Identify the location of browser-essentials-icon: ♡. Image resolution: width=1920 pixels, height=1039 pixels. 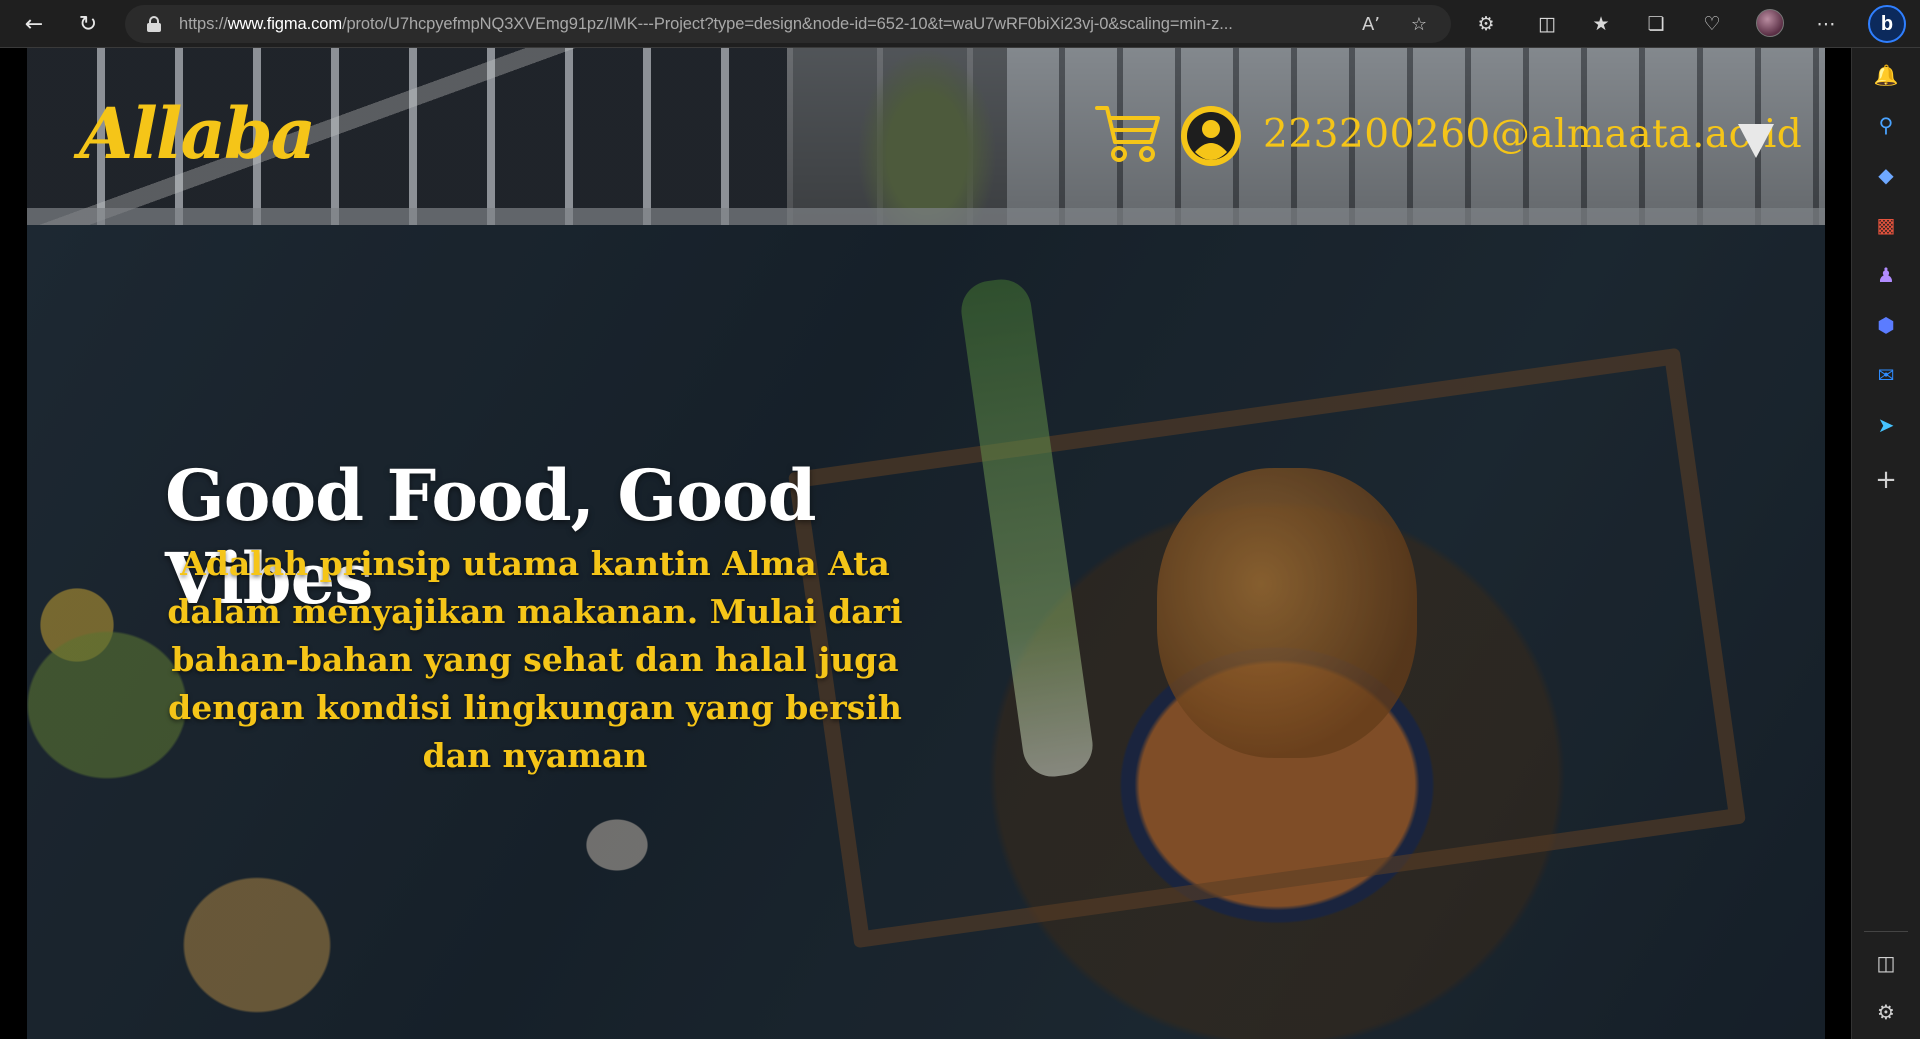
(1712, 24).